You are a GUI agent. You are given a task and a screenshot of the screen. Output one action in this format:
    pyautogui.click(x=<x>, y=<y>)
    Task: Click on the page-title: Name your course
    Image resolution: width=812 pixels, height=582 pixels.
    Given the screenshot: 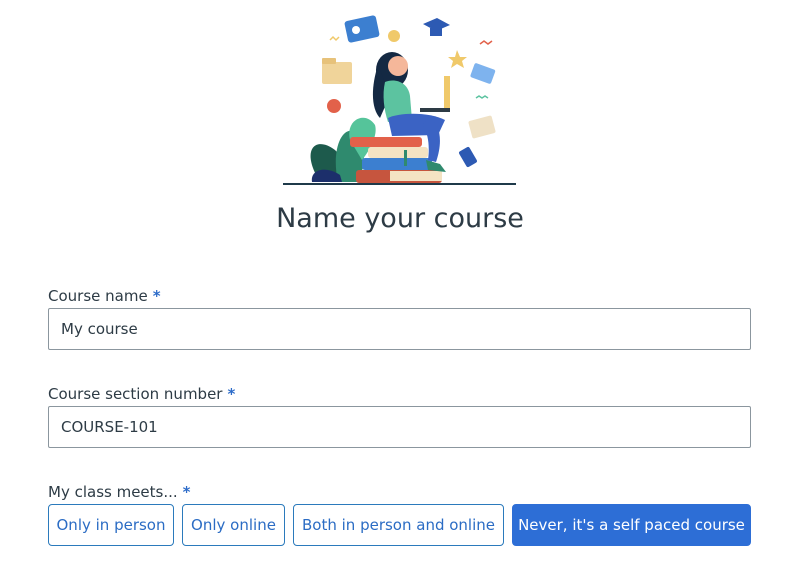 What is the action you would take?
    pyautogui.click(x=400, y=218)
    